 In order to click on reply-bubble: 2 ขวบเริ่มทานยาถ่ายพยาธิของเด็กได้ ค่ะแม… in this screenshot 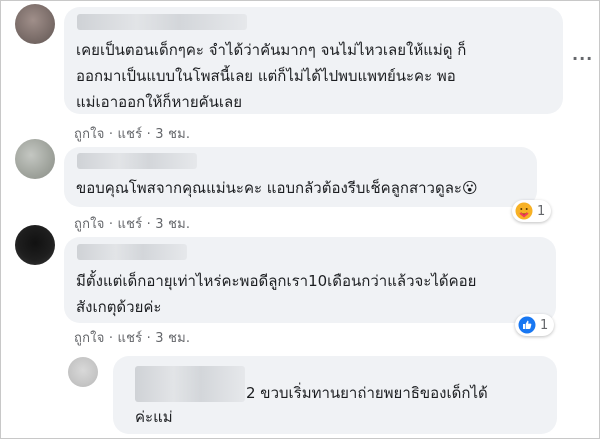, I will do `click(335, 395)`.